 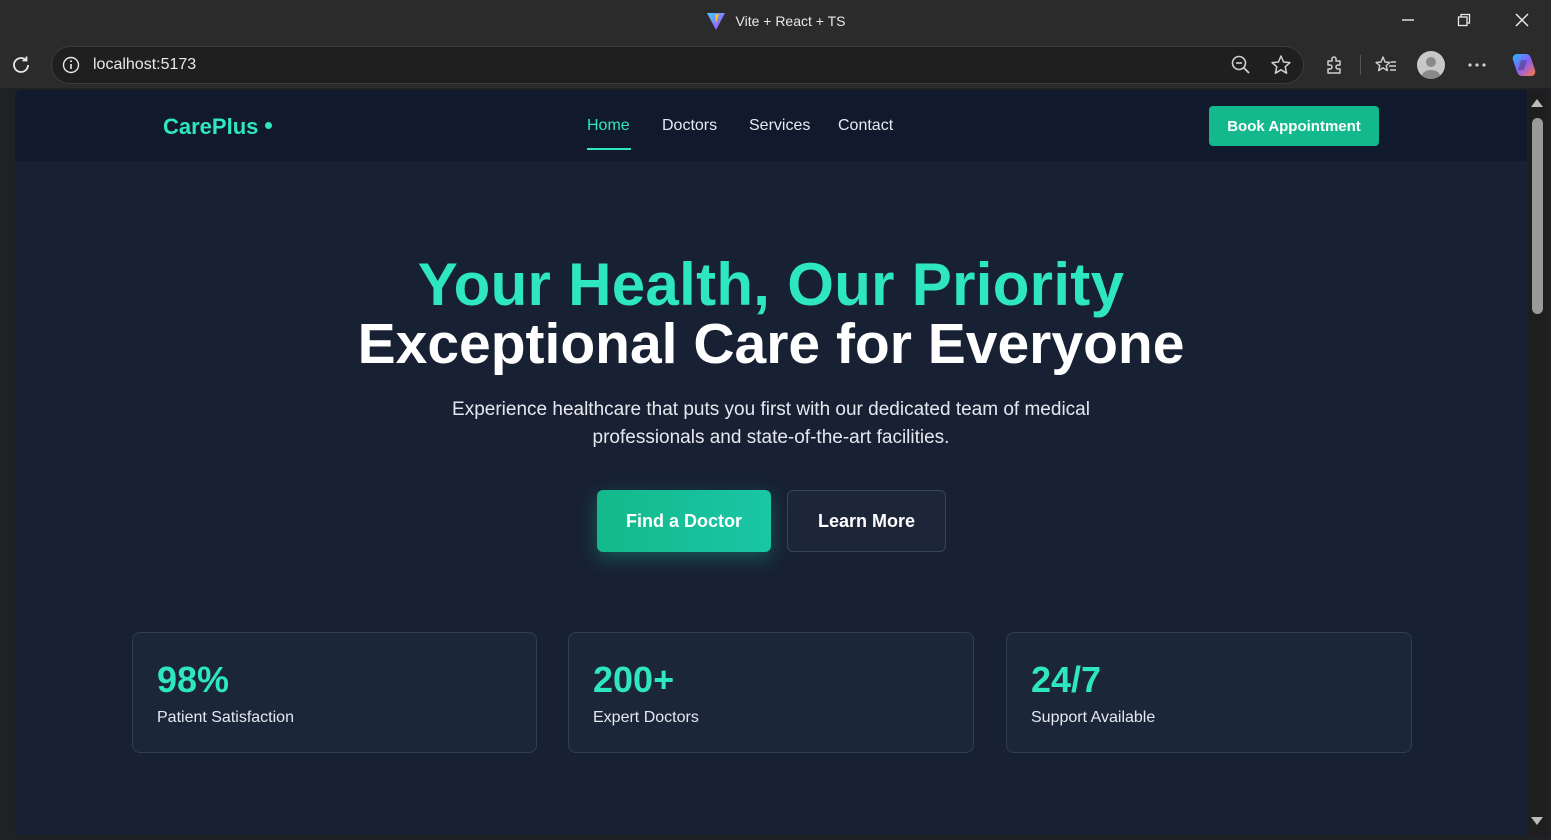 I want to click on extensions-icon, so click(x=1334, y=65).